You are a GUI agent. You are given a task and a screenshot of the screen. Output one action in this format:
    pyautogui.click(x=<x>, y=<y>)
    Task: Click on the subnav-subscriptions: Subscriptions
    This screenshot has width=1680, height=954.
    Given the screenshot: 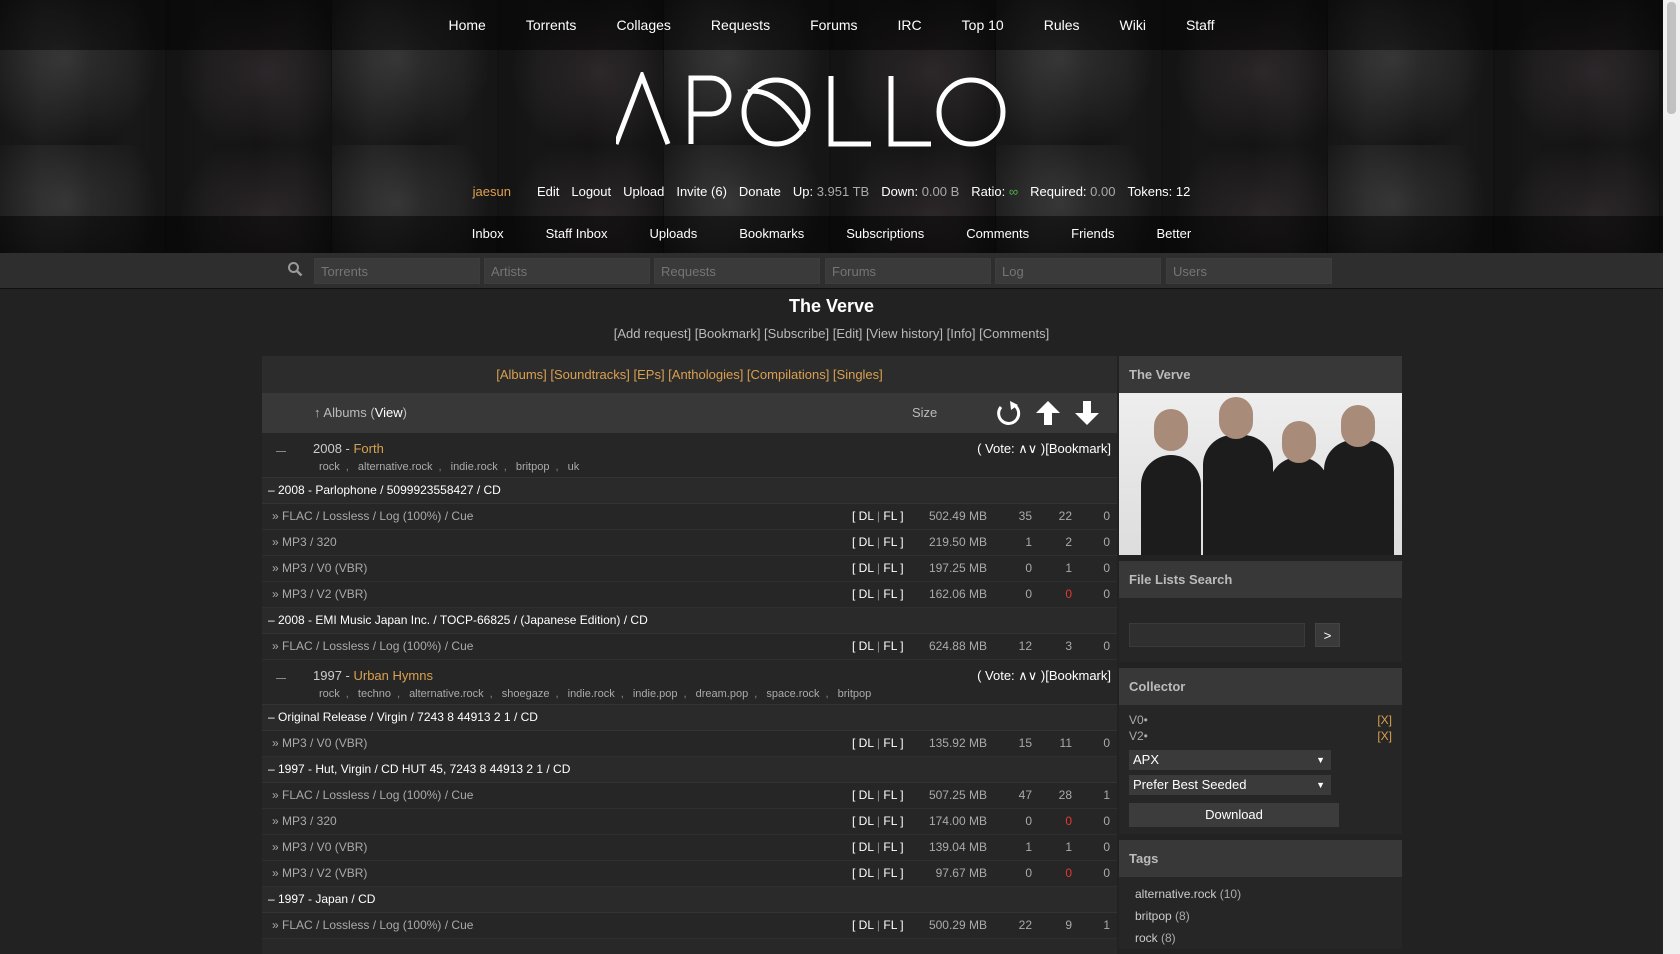 What is the action you would take?
    pyautogui.click(x=885, y=234)
    